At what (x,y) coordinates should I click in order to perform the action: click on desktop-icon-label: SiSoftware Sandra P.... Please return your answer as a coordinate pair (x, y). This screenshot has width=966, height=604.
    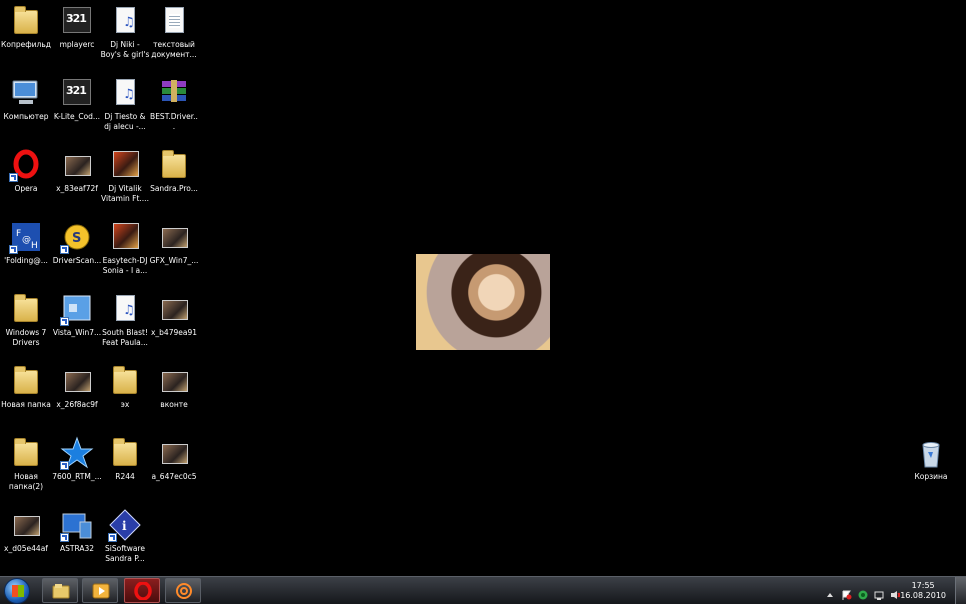
    Looking at the image, I should click on (125, 553).